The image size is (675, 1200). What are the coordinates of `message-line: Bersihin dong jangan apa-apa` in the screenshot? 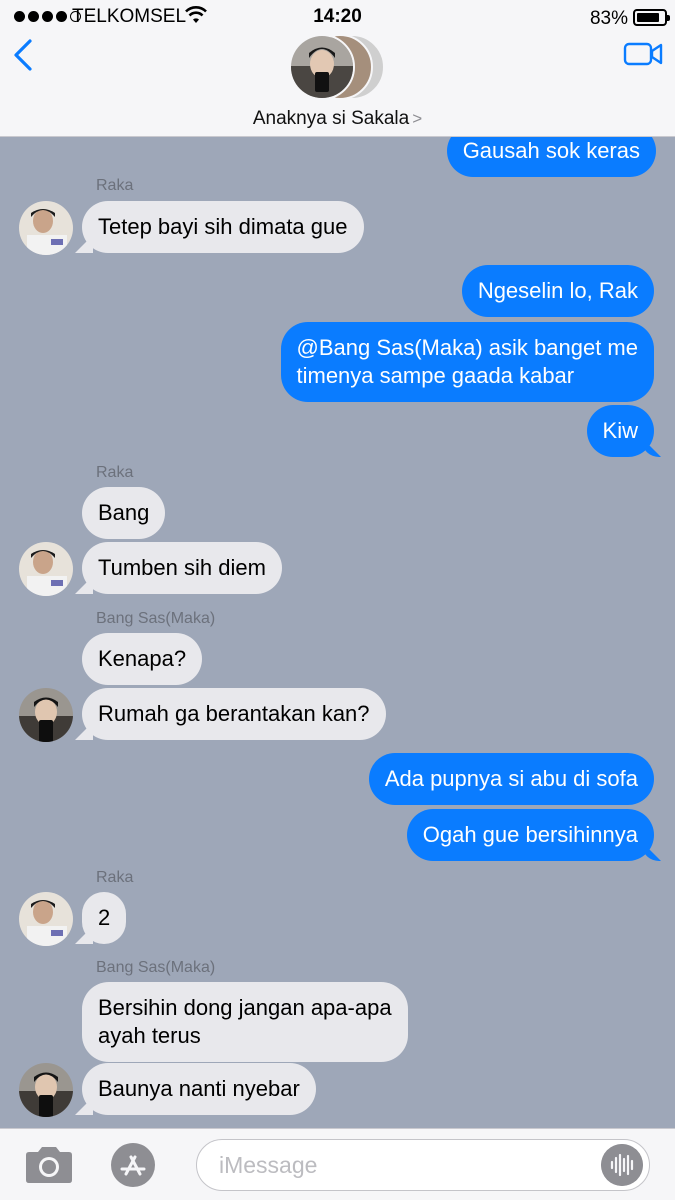 It's located at (245, 1007).